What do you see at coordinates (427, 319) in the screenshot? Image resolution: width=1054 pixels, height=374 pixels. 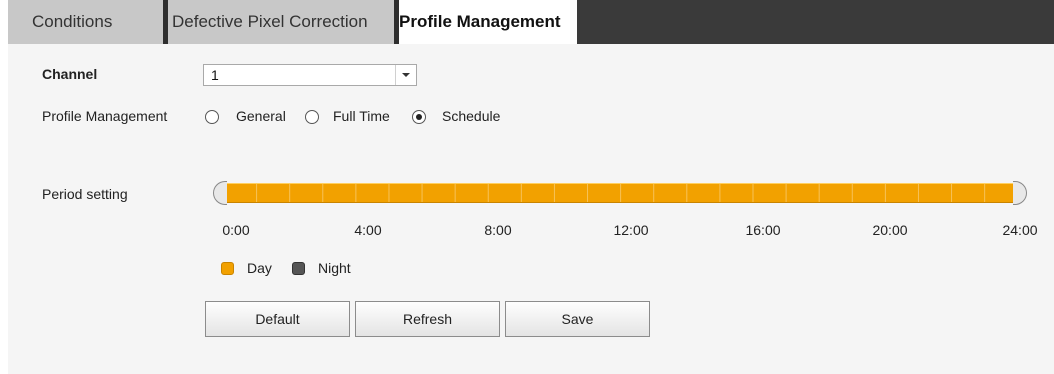 I see `refresh-button: Refresh` at bounding box center [427, 319].